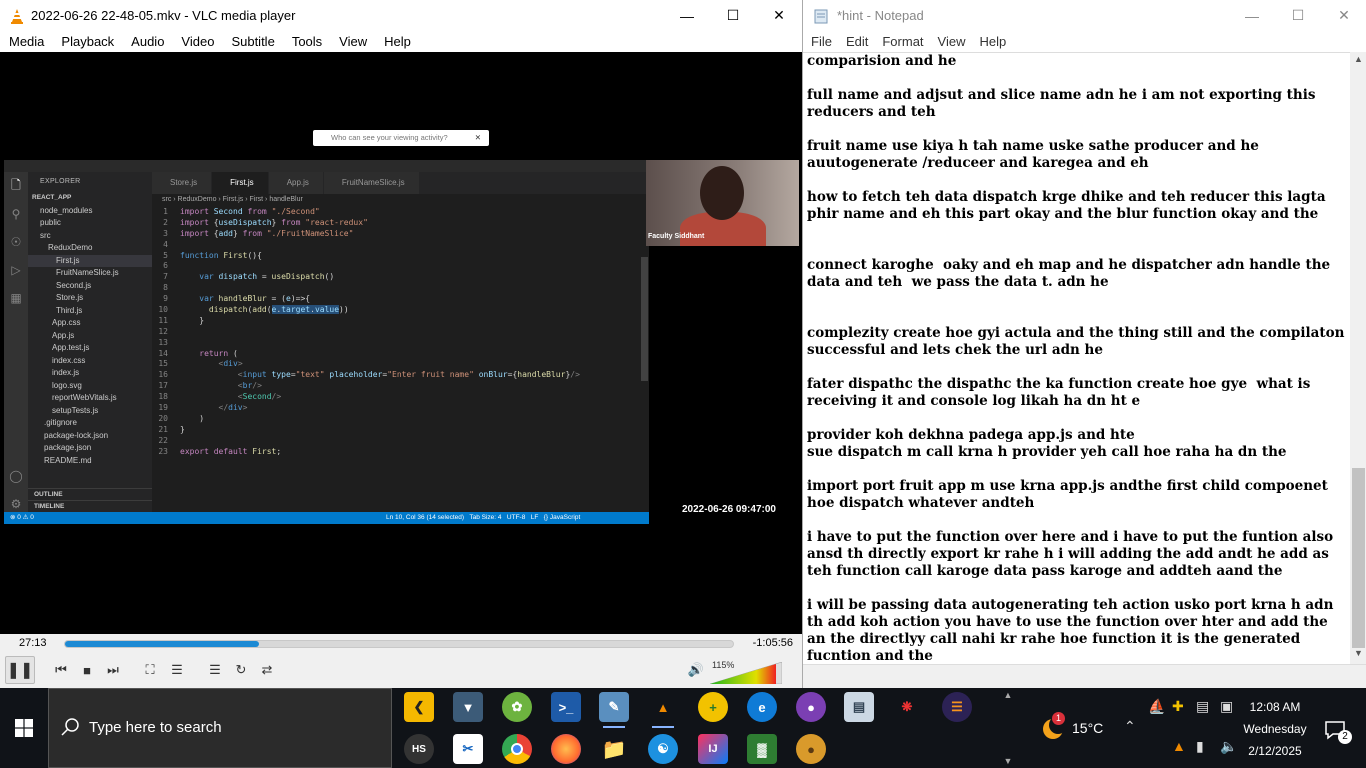 Image resolution: width=1366 pixels, height=768 pixels. What do you see at coordinates (859, 707) in the screenshot?
I see `monitor-app-icon: ▤` at bounding box center [859, 707].